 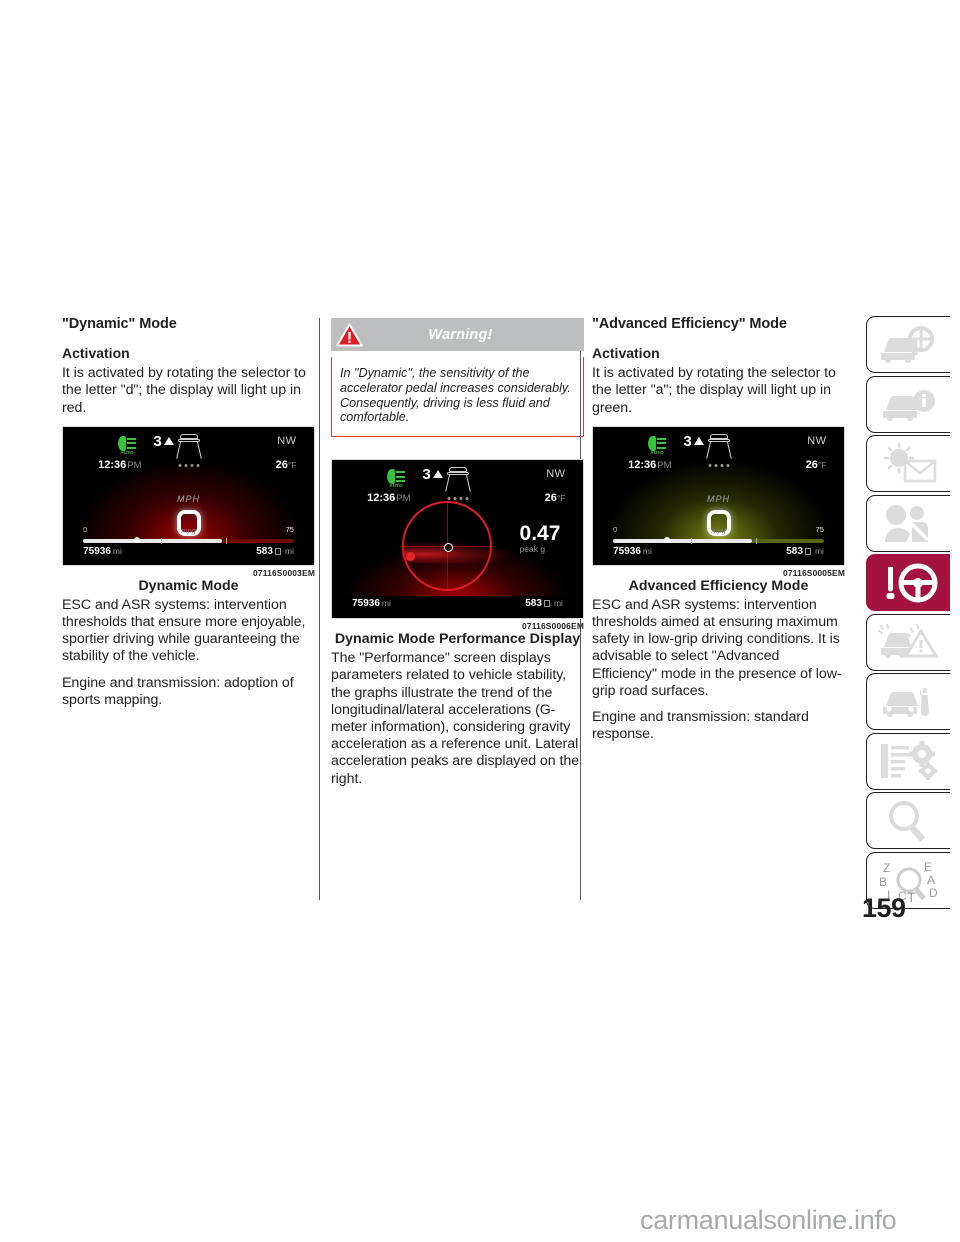 What do you see at coordinates (928, 867) in the screenshot?
I see `svg-text: E` at bounding box center [928, 867].